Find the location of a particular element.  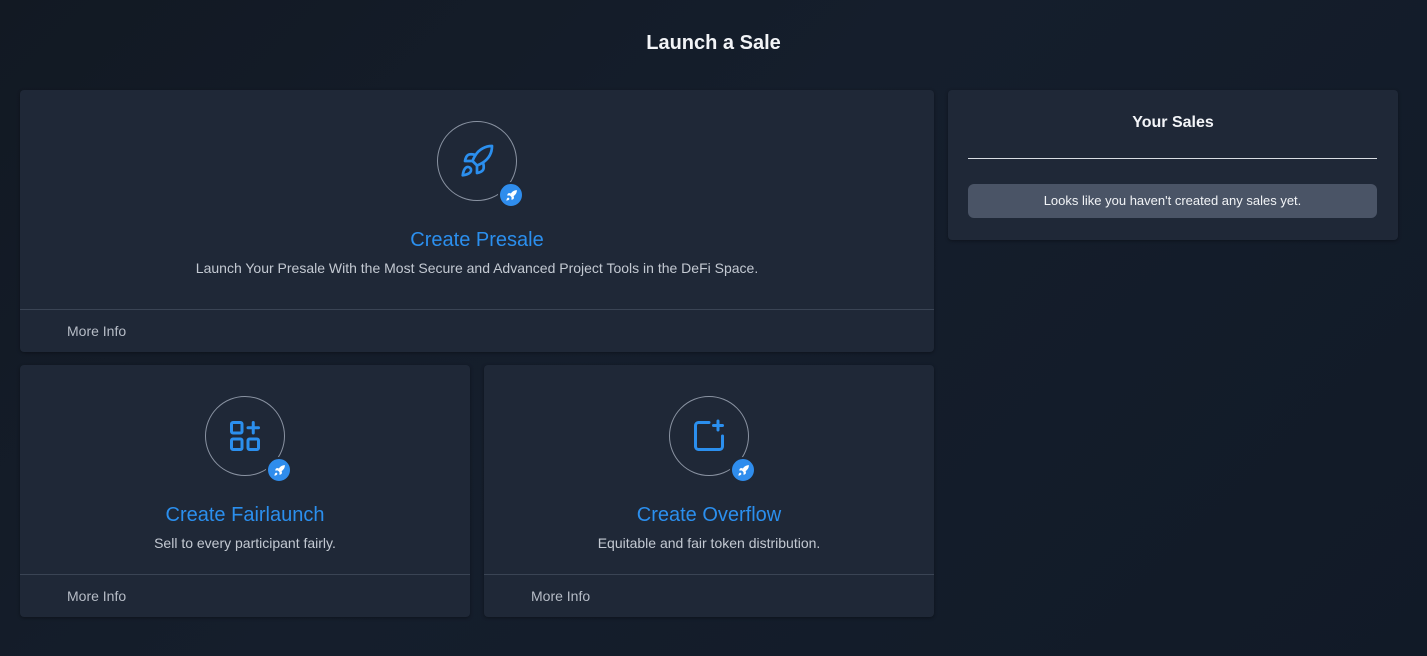

overflow-more-info-link: More Info is located at coordinates (560, 596).